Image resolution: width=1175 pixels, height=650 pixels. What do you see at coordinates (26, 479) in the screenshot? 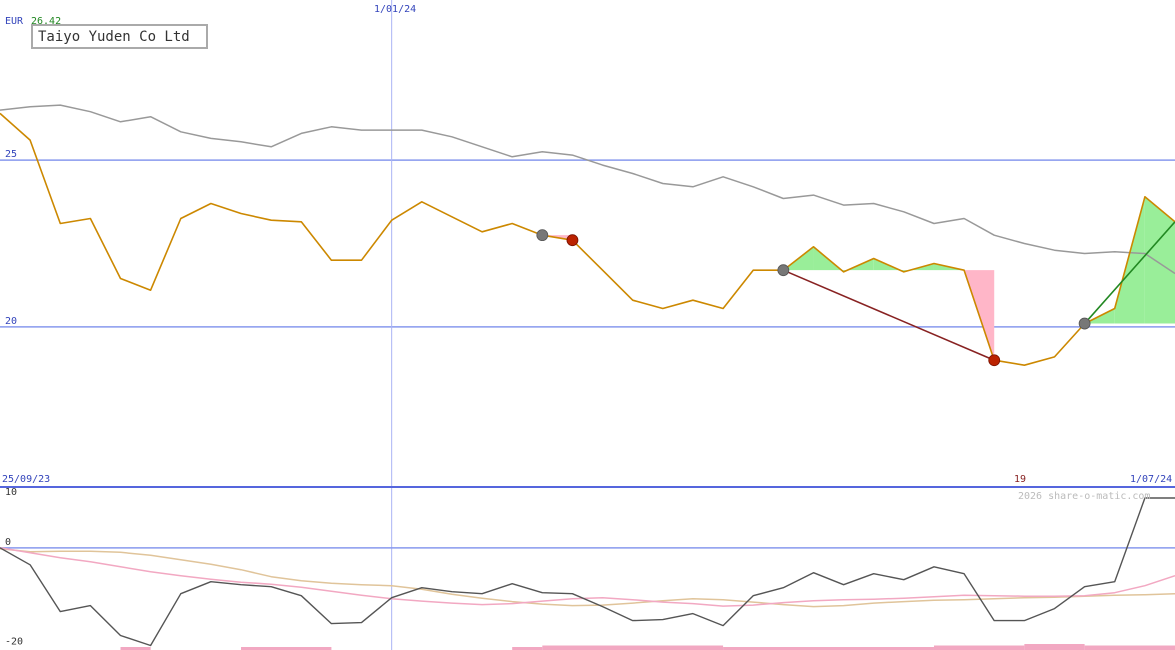
I see `date-start-label: 25/09/23` at bounding box center [26, 479].